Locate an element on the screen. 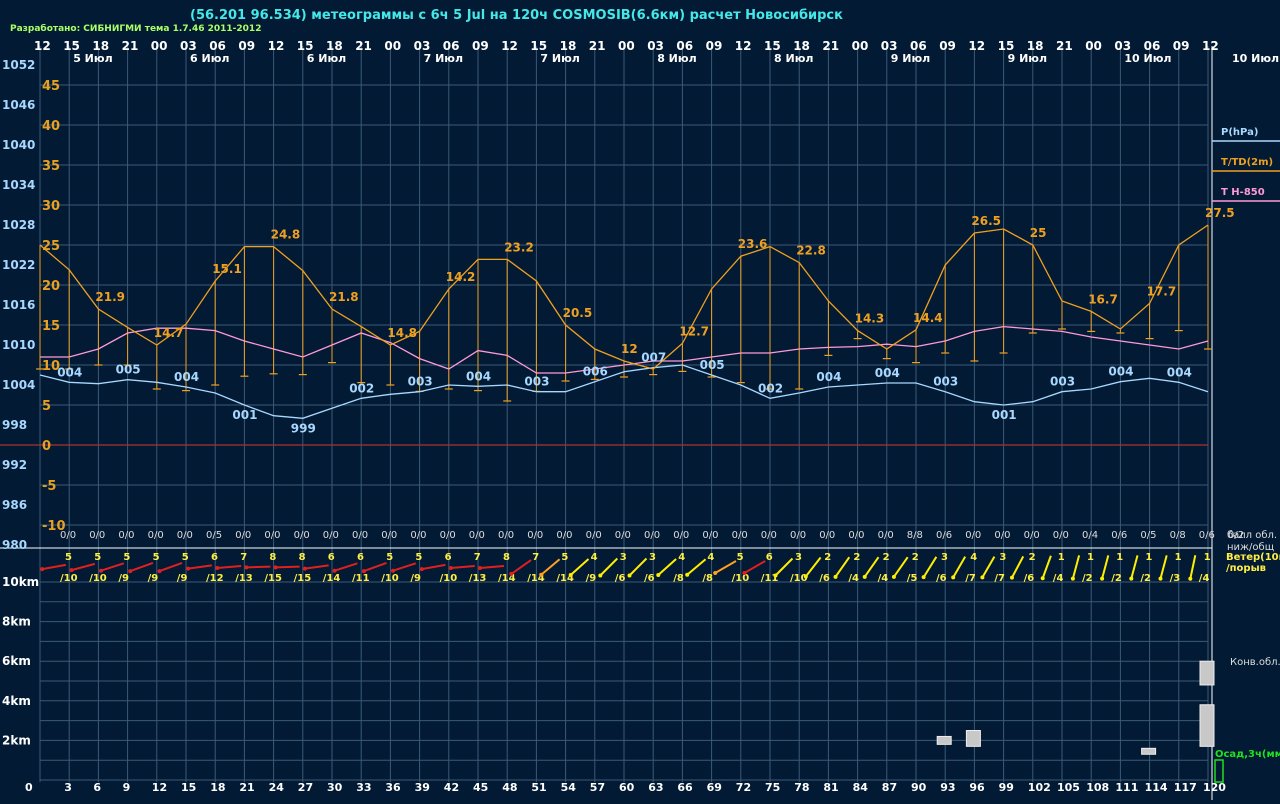 The width and height of the screenshot is (1280, 804). step-label: 72 is located at coordinates (743, 787).